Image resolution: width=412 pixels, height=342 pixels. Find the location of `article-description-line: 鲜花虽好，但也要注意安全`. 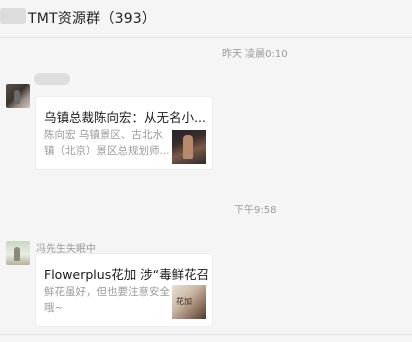

article-description-line: 鲜花虽好，但也要注意安全 is located at coordinates (107, 292).